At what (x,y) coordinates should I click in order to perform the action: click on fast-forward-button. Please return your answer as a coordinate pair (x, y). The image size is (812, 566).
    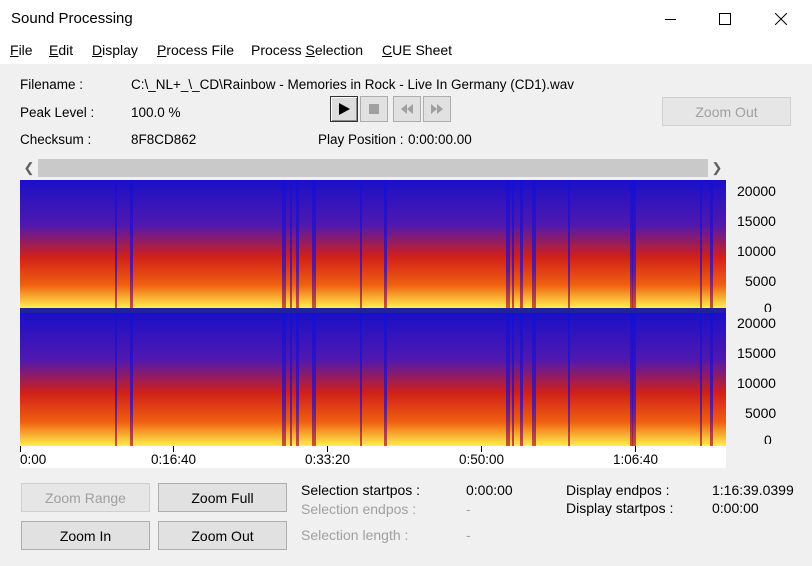
    Looking at the image, I should click on (437, 109).